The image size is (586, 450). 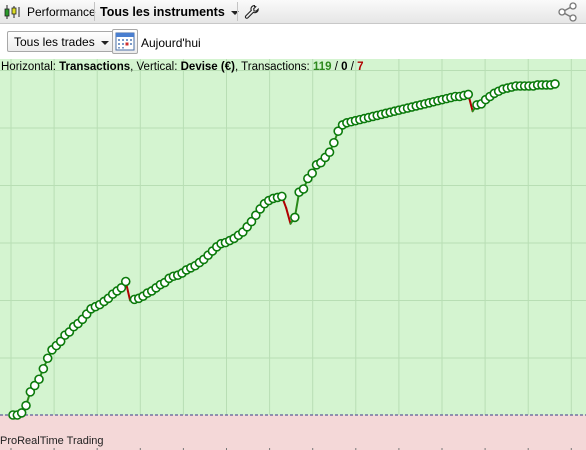 I want to click on horizontal-prefix: Horizontal:, so click(x=30, y=67).